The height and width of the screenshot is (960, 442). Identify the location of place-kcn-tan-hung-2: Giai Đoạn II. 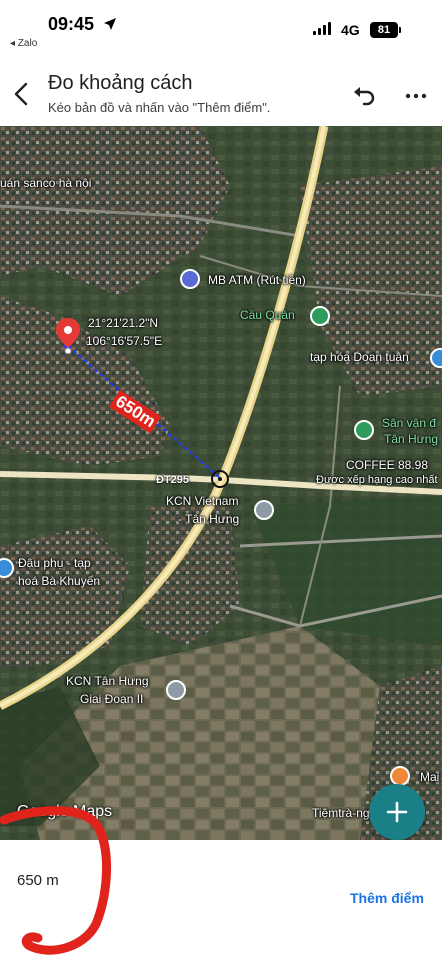
(111, 699).